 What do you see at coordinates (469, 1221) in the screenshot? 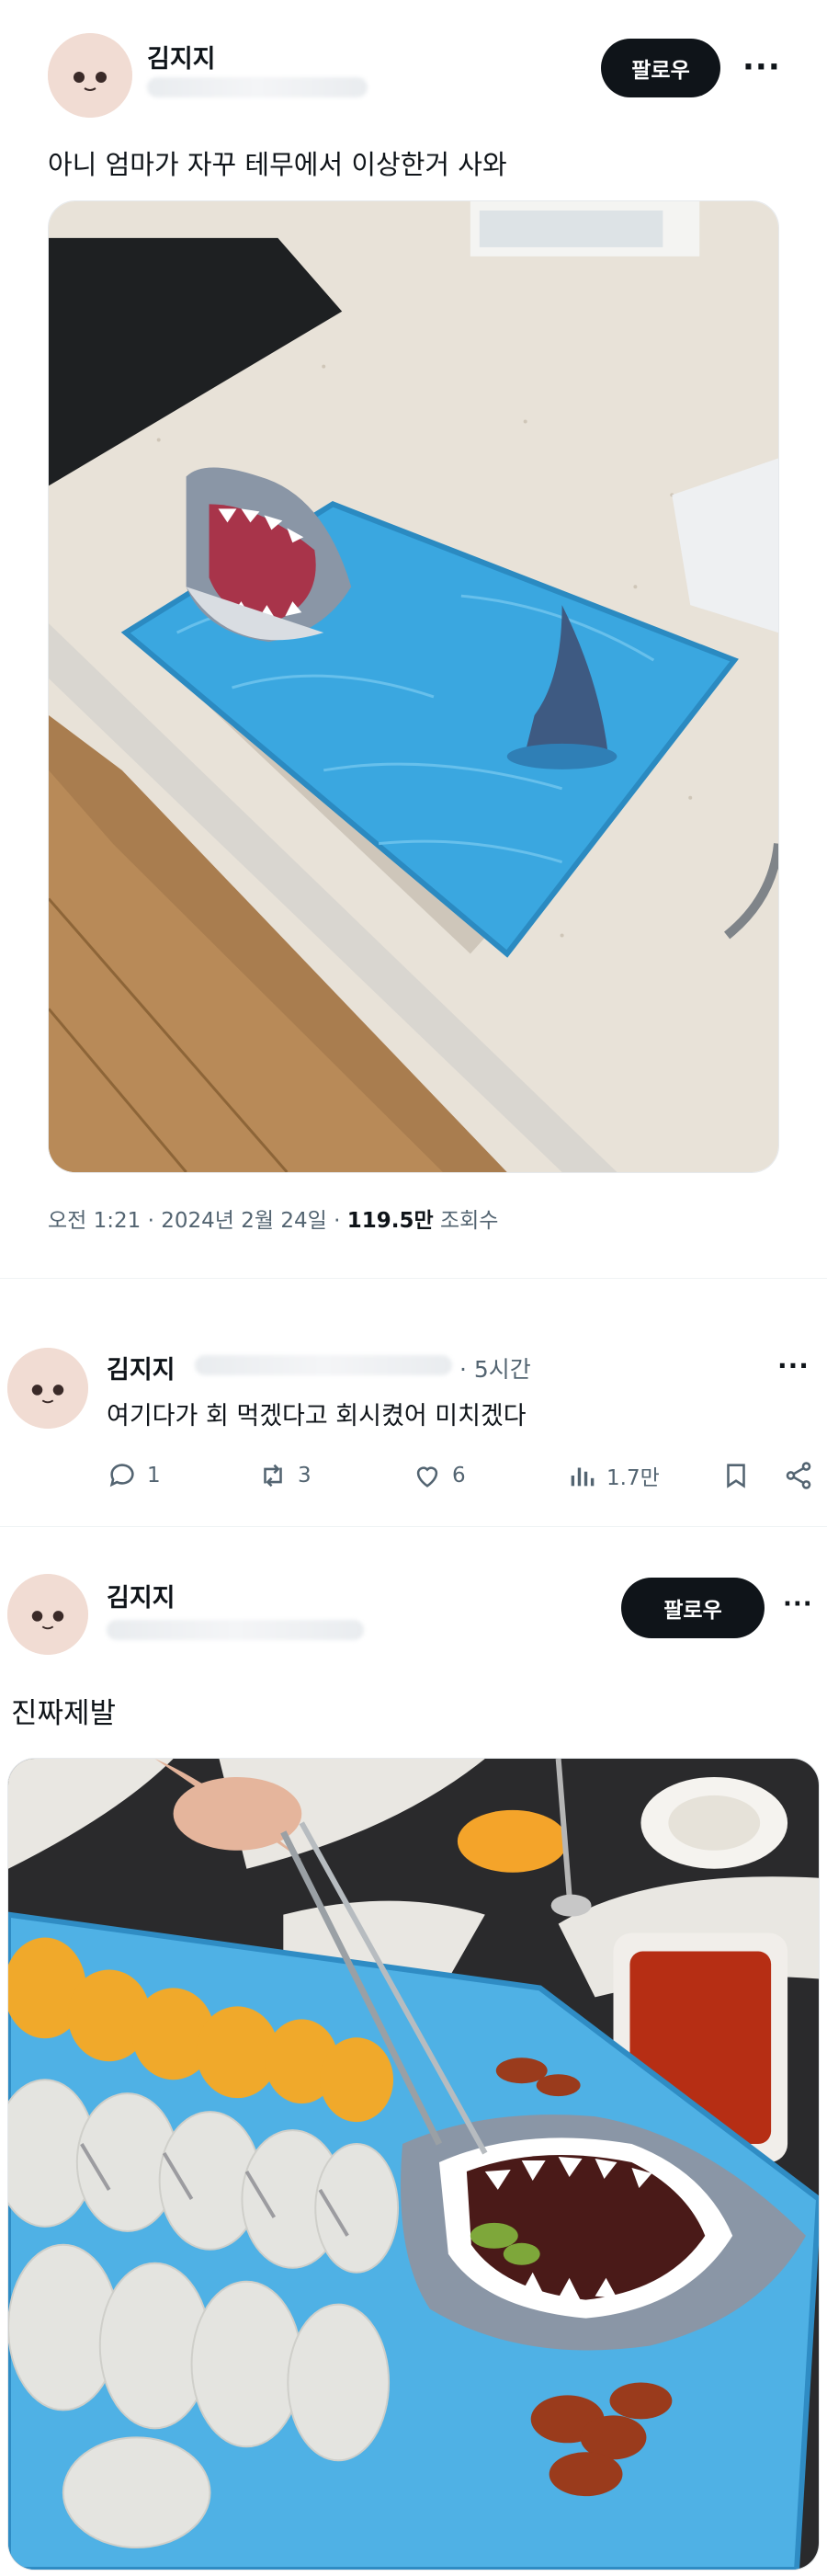
I see `views-label: 조회수` at bounding box center [469, 1221].